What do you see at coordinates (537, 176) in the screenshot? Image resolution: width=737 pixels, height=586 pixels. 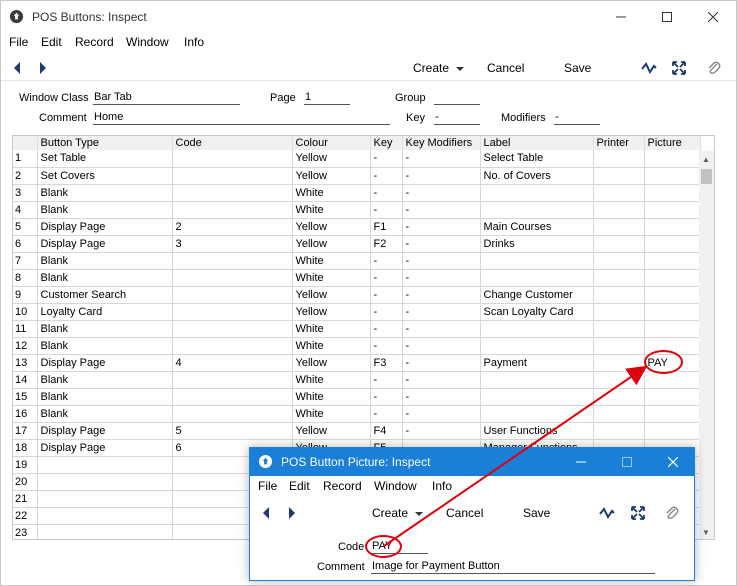 I see `table-cell: No. of Covers` at bounding box center [537, 176].